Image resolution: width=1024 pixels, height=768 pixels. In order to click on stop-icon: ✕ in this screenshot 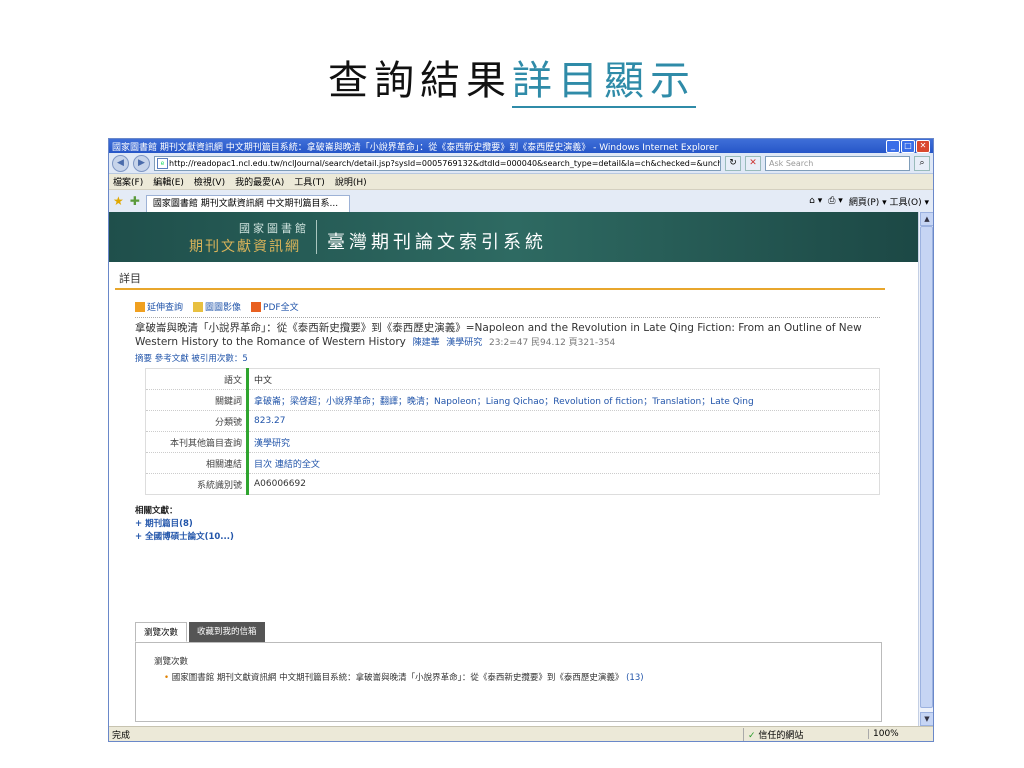, I will do `click(753, 163)`.